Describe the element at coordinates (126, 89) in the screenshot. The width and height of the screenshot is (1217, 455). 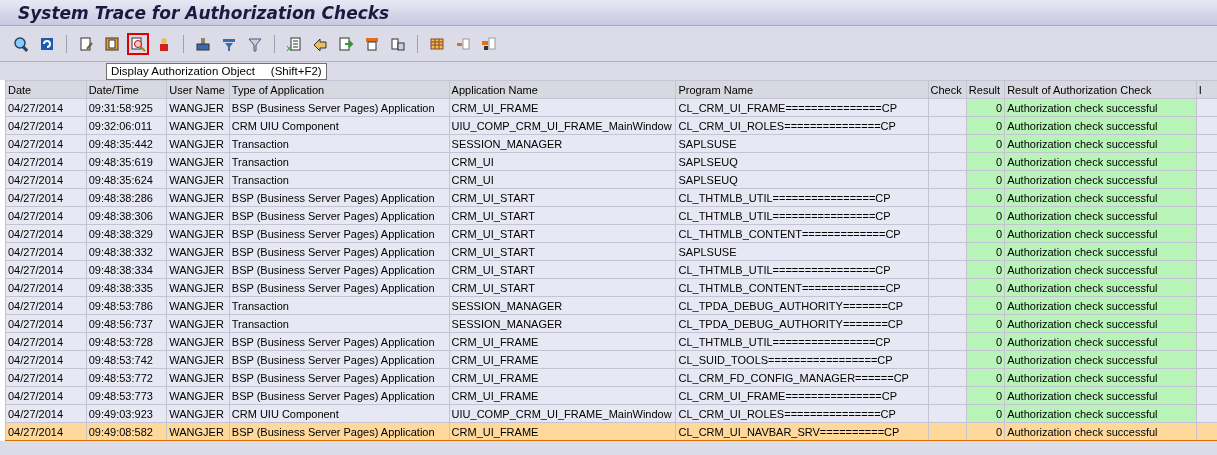
I see `column-header: Date/Time` at that location.